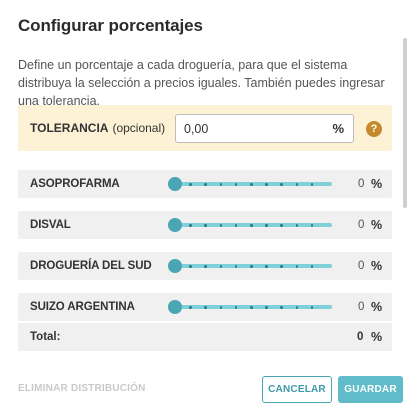 Image resolution: width=409 pixels, height=411 pixels. I want to click on tolerance-input: 0,00 %, so click(264, 128).